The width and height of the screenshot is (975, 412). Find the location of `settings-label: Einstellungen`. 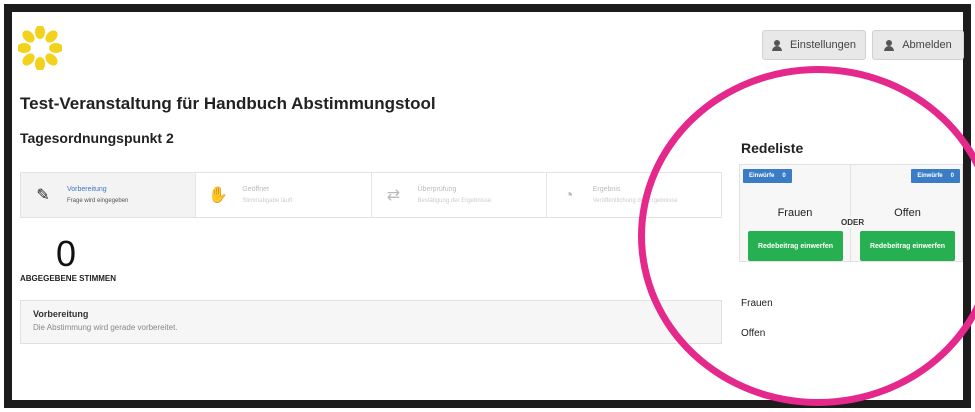

settings-label: Einstellungen is located at coordinates (823, 45).